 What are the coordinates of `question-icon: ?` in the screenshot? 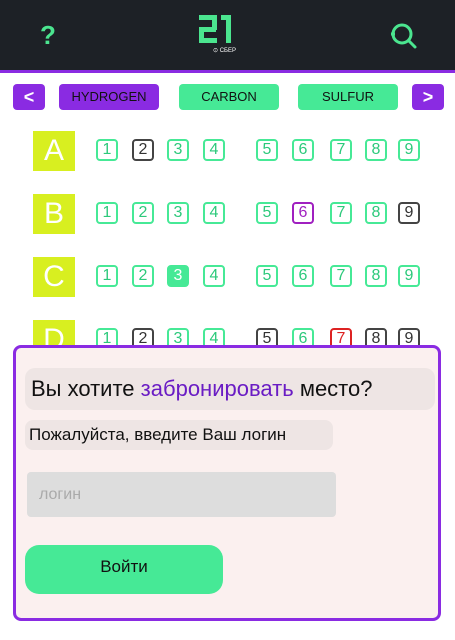 It's located at (48, 35).